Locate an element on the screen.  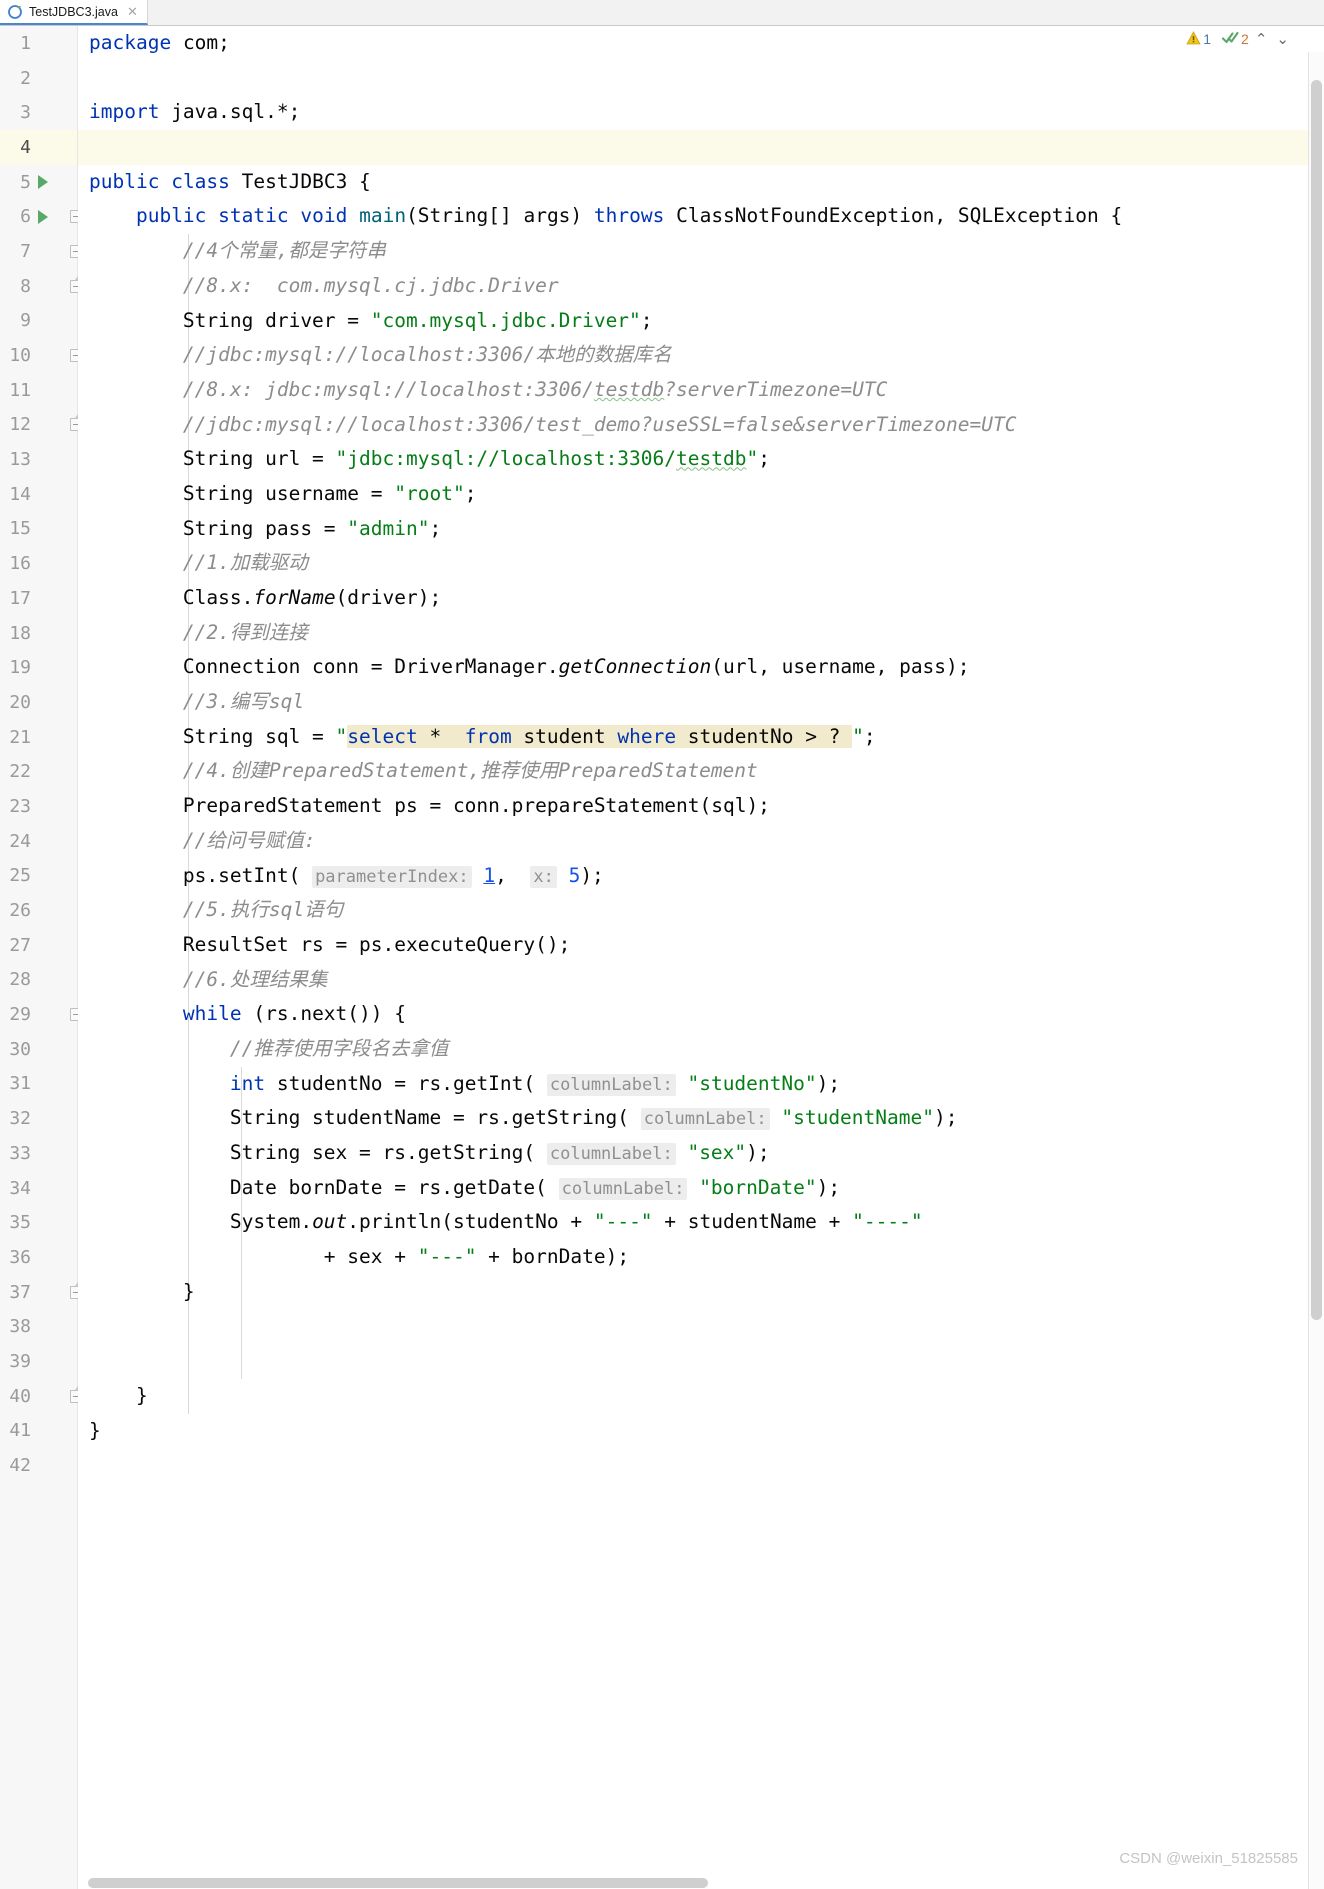
gutter-line: 29 is located at coordinates (41, 1014).